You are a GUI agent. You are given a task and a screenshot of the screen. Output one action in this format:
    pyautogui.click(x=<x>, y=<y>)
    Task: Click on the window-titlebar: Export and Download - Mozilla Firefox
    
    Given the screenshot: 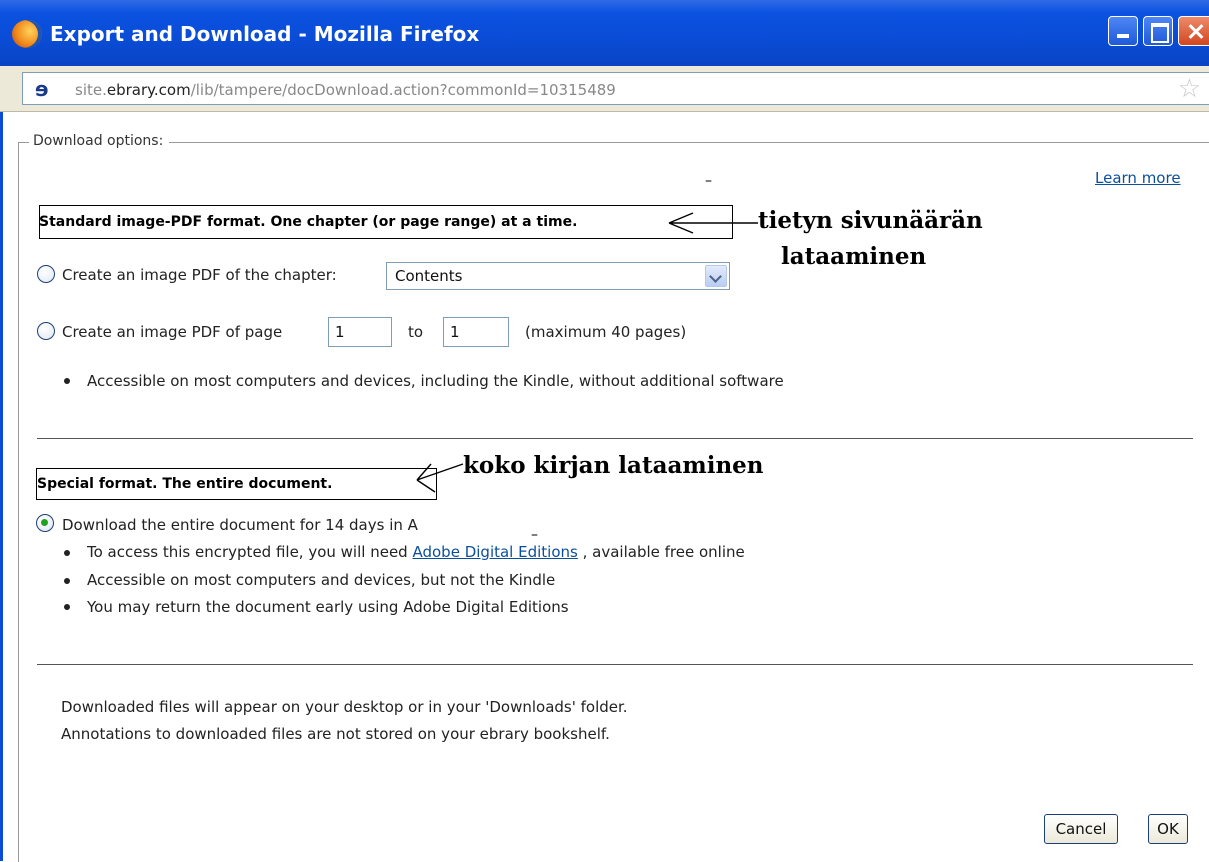 What is the action you would take?
    pyautogui.click(x=604, y=33)
    